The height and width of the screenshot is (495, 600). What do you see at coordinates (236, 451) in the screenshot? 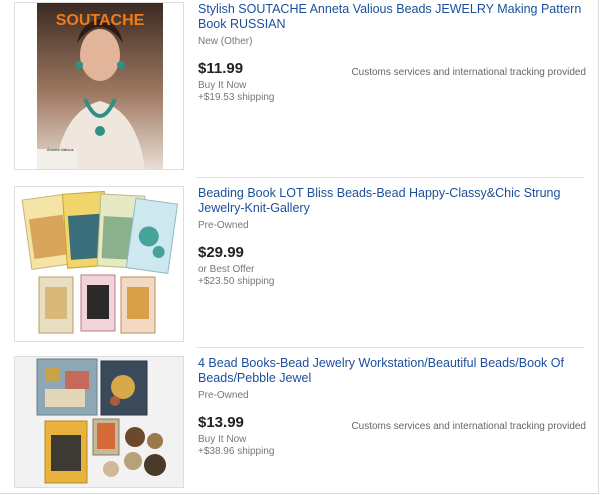
I see `listing-shipping: +$38.96 shipping` at bounding box center [236, 451].